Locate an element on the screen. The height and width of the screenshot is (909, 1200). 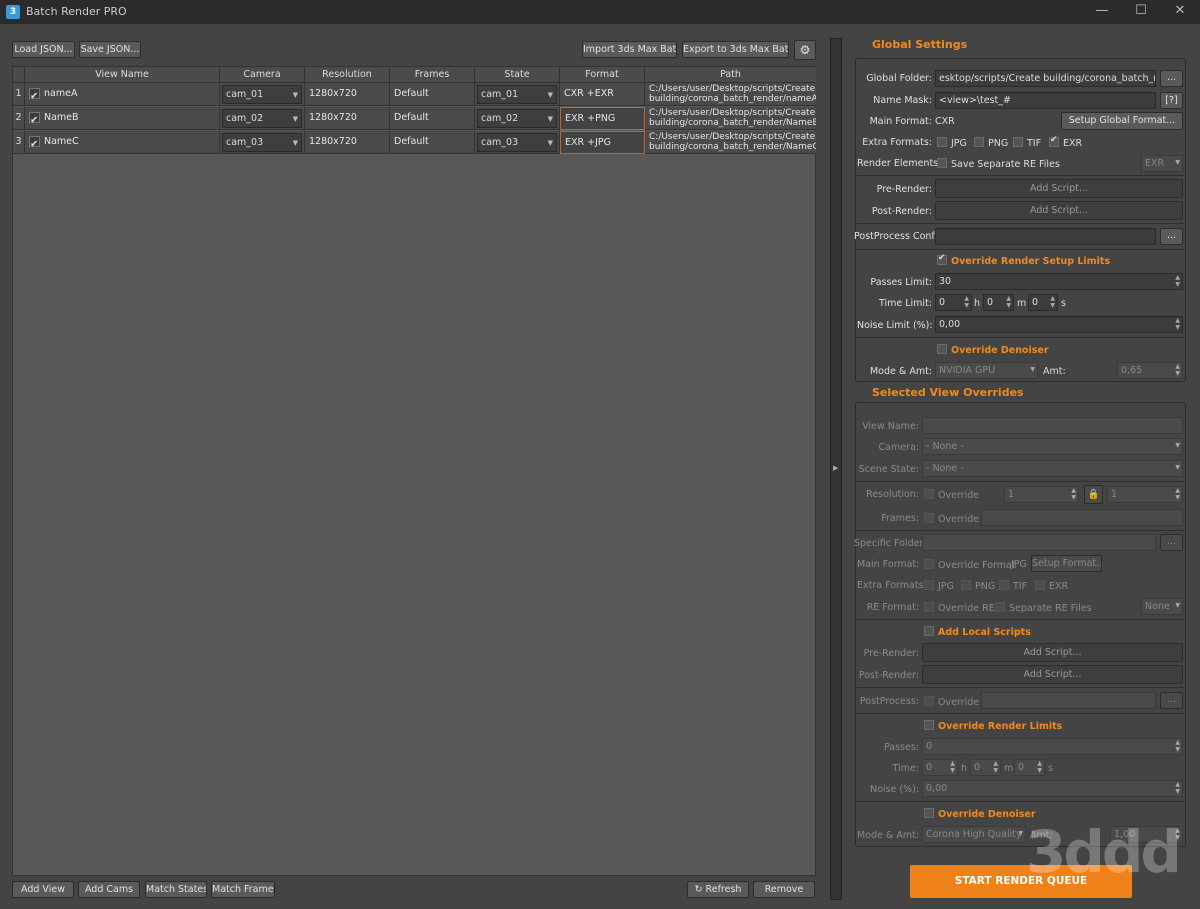
column-header-state: State is located at coordinates (517, 75).